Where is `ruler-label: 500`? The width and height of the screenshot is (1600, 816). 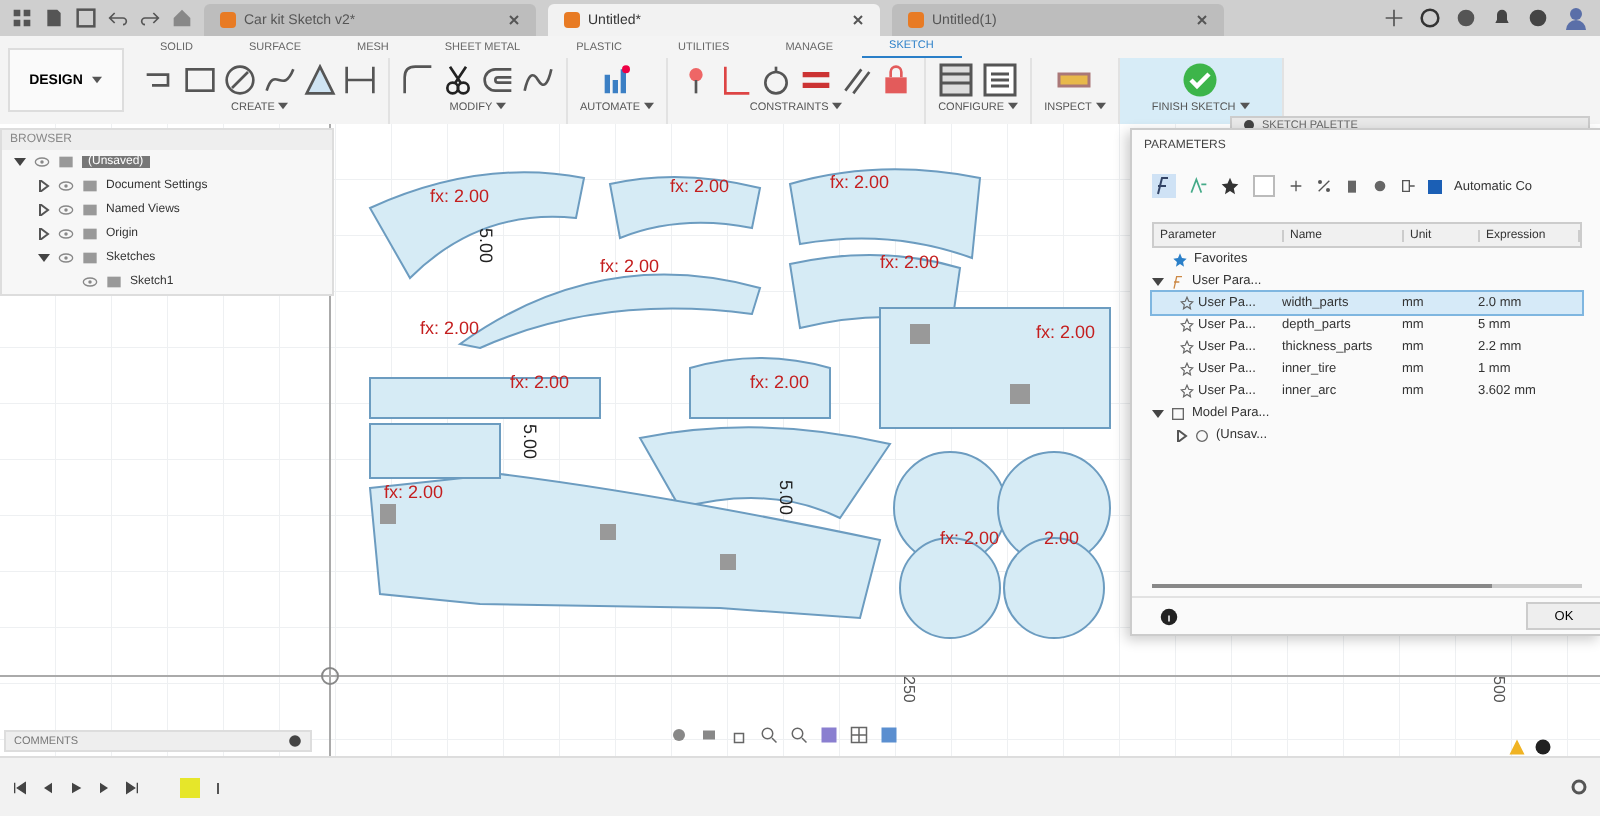 ruler-label: 500 is located at coordinates (1499, 689).